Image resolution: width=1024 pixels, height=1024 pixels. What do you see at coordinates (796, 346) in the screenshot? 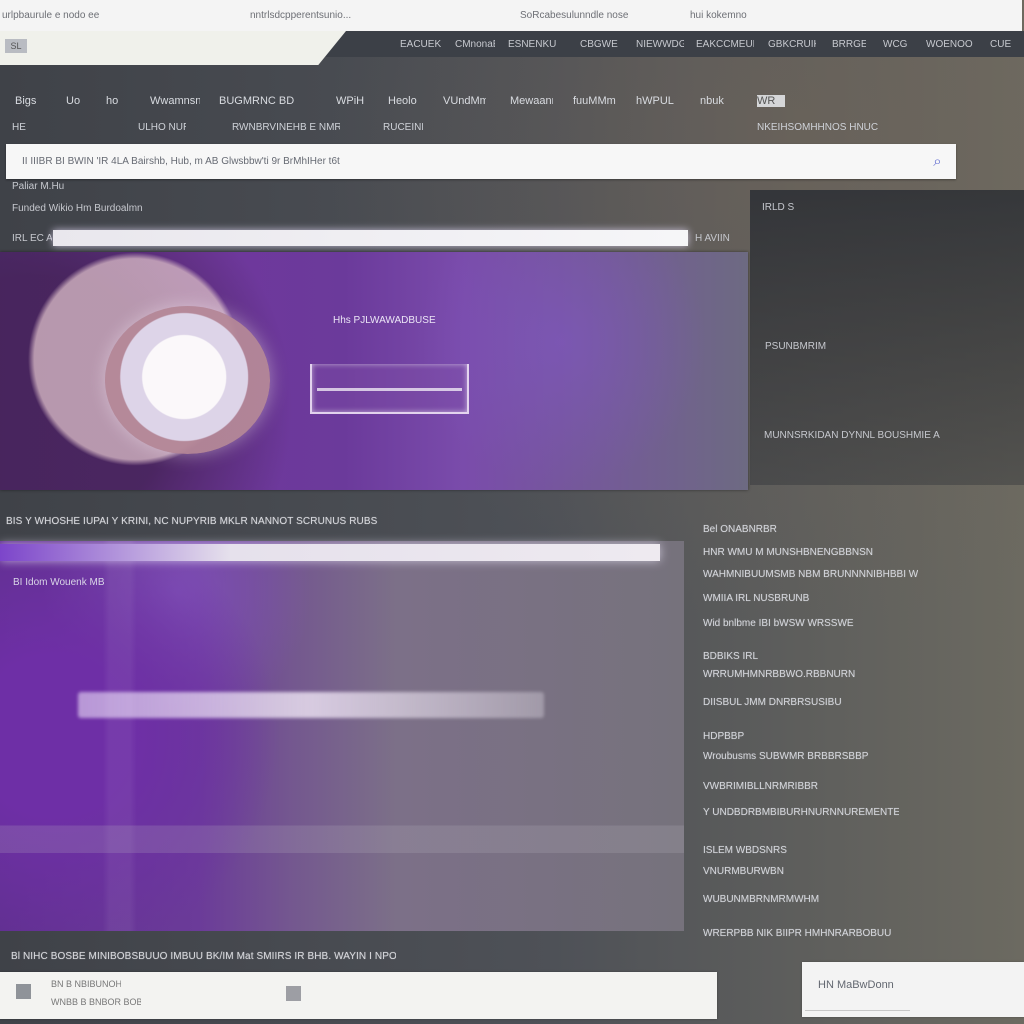
I see `sidebar-note: PSUNBMRIM` at bounding box center [796, 346].